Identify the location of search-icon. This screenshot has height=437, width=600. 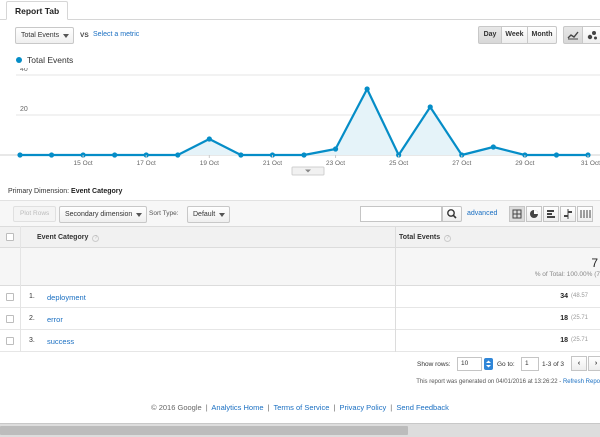
(452, 214).